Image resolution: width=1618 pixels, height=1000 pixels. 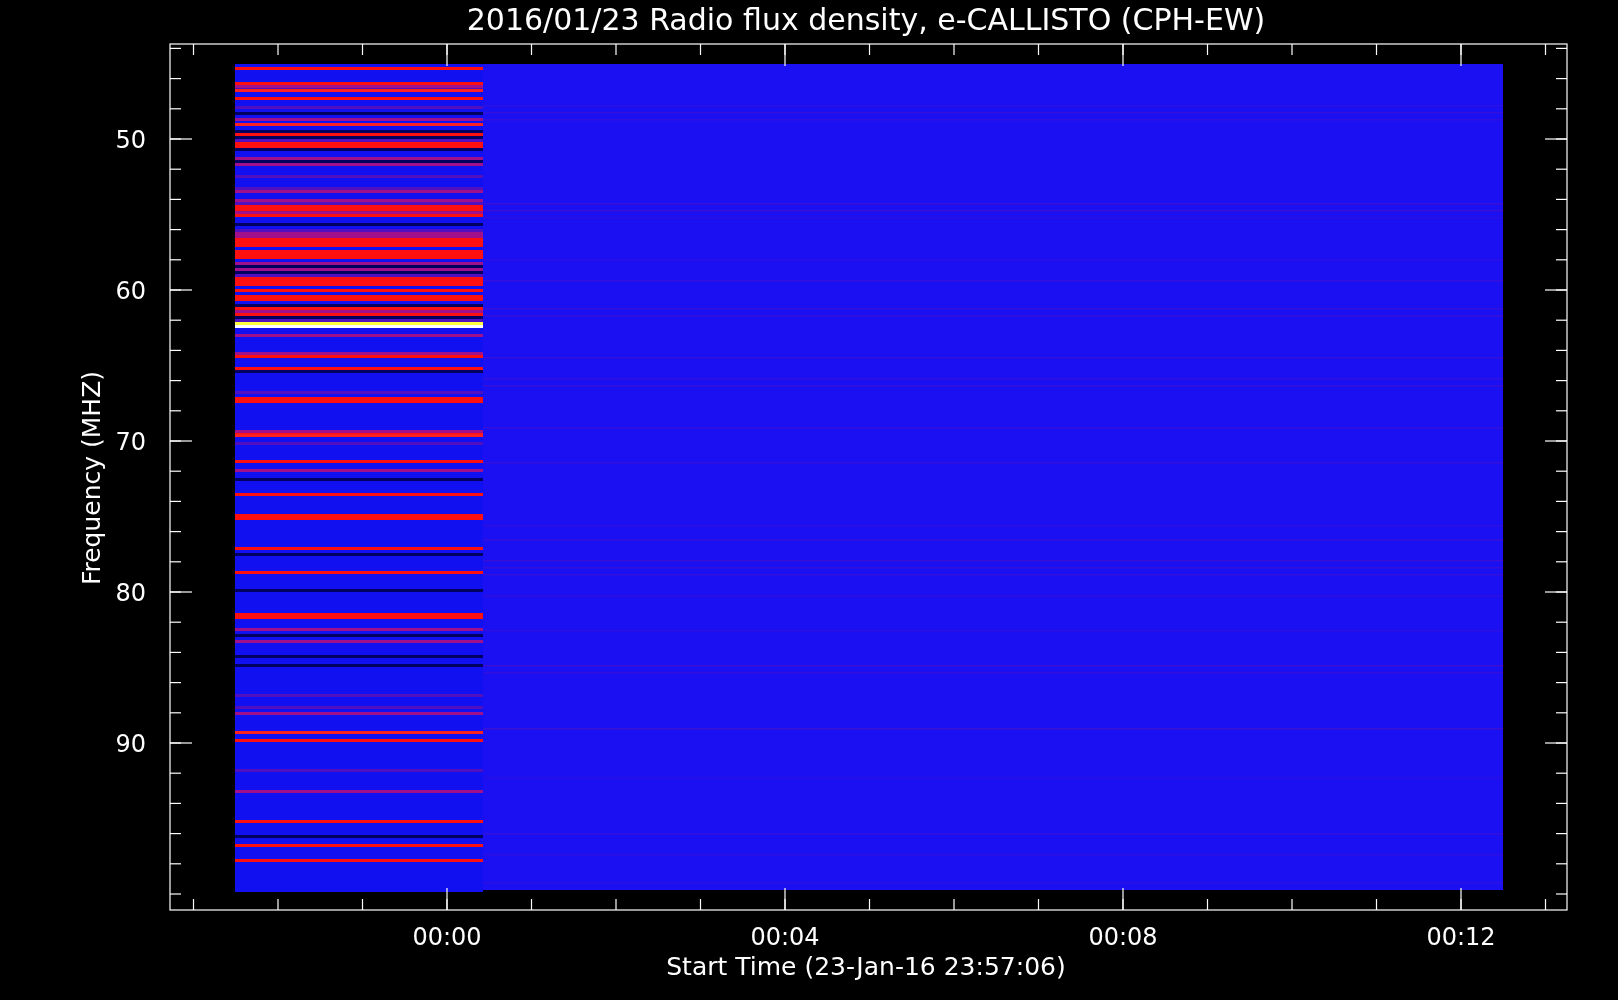 I want to click on y-tick-label: 70, so click(x=130, y=442).